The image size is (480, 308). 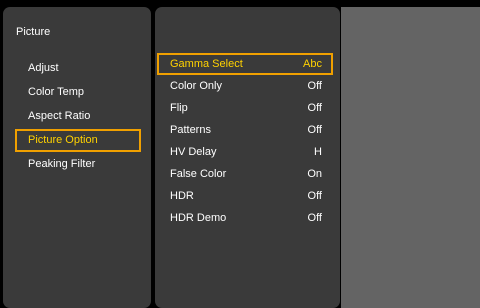 What do you see at coordinates (78, 164) in the screenshot?
I see `menu-item-peaking-filter: Peaking Filter` at bounding box center [78, 164].